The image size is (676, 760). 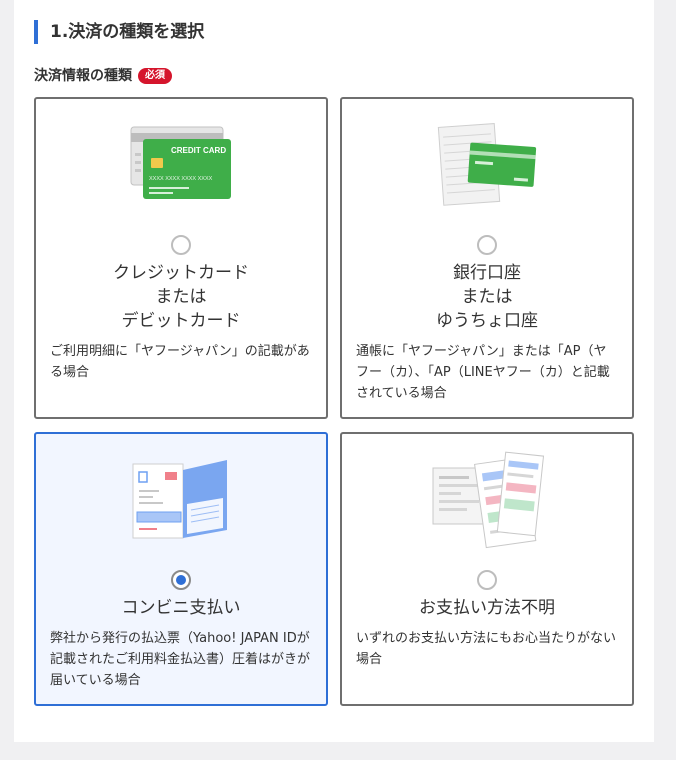 I want to click on option-title-line: ゆうちょ口座, so click(x=487, y=321).